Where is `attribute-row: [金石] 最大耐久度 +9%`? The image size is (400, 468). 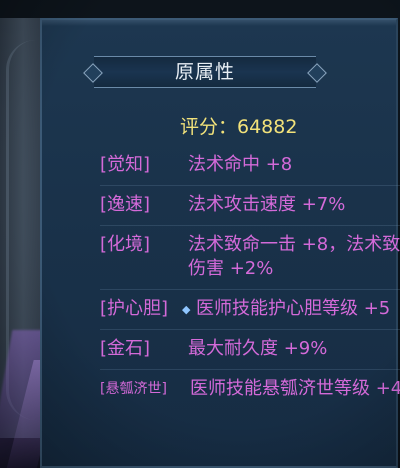
attribute-row: [金石] 最大耐久度 +9% is located at coordinates (250, 350).